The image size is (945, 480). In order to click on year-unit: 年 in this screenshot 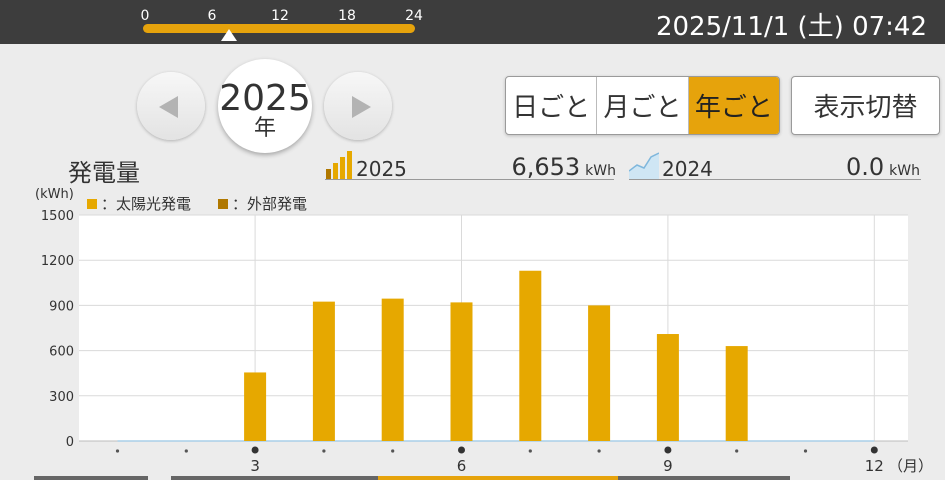, I will do `click(264, 128)`.